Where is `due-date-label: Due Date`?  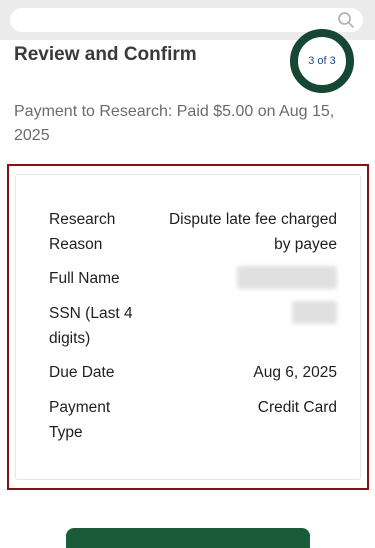 due-date-label: Due Date is located at coordinates (82, 372).